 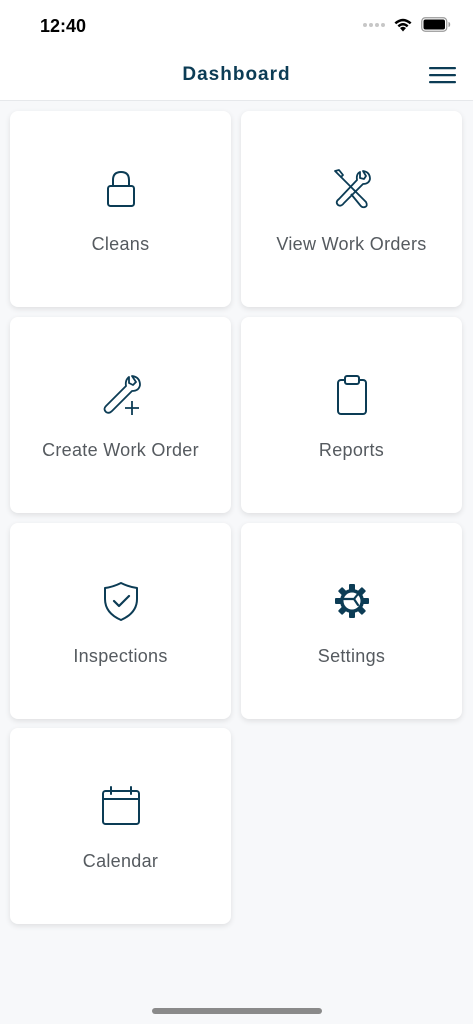 I want to click on tile-label: Inspections, so click(x=120, y=656).